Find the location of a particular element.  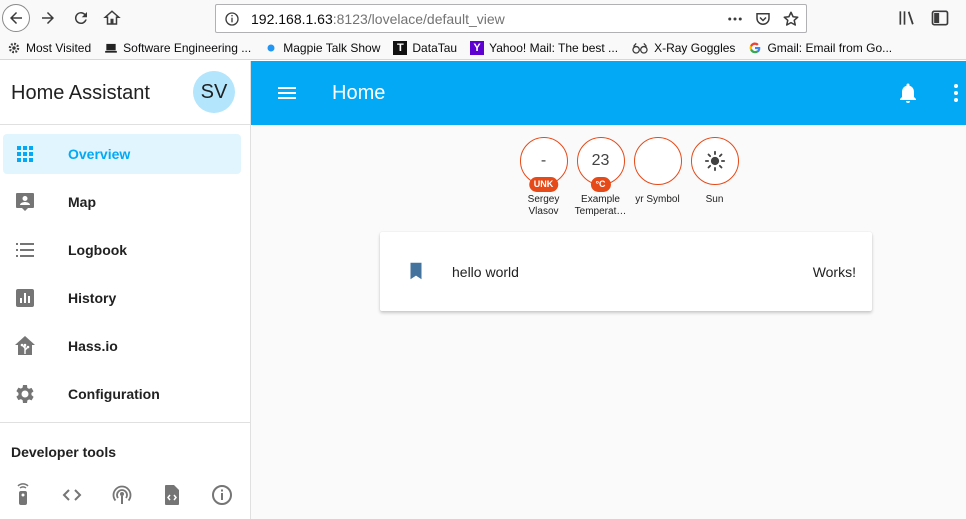

bookmark-label: Magpie Talk Show is located at coordinates (332, 48).